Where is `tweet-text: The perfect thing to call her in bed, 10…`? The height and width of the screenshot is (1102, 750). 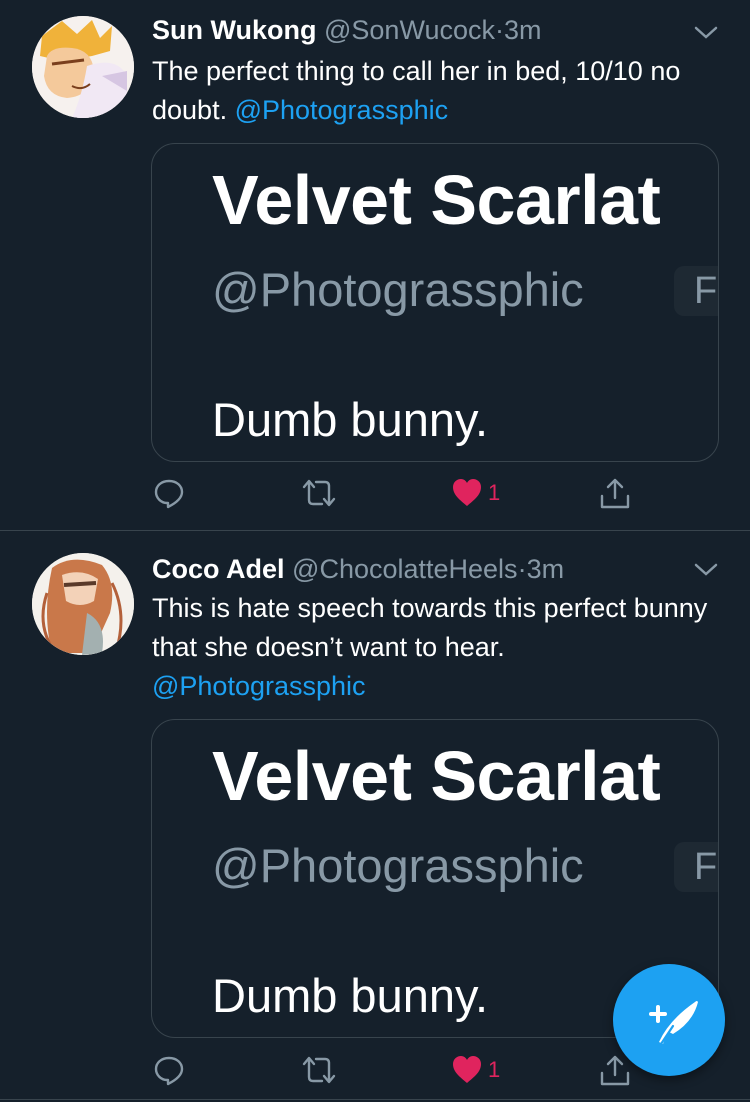
tweet-text: The perfect thing to call her in bed, 10… is located at coordinates (437, 91).